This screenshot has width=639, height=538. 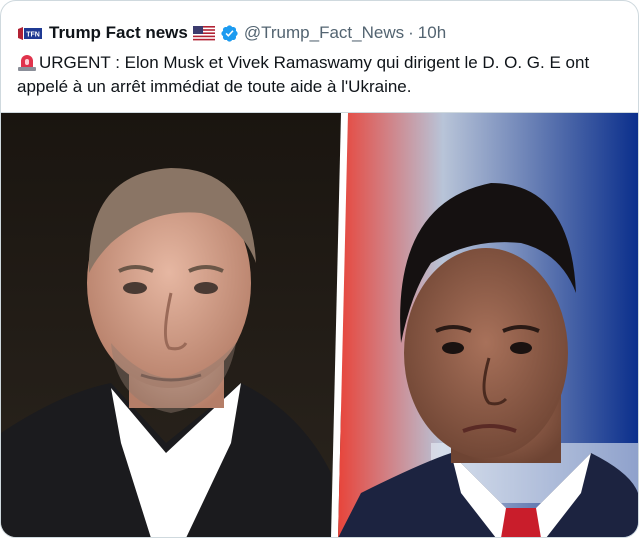 I want to click on verified-badge-icon, so click(x=229, y=33).